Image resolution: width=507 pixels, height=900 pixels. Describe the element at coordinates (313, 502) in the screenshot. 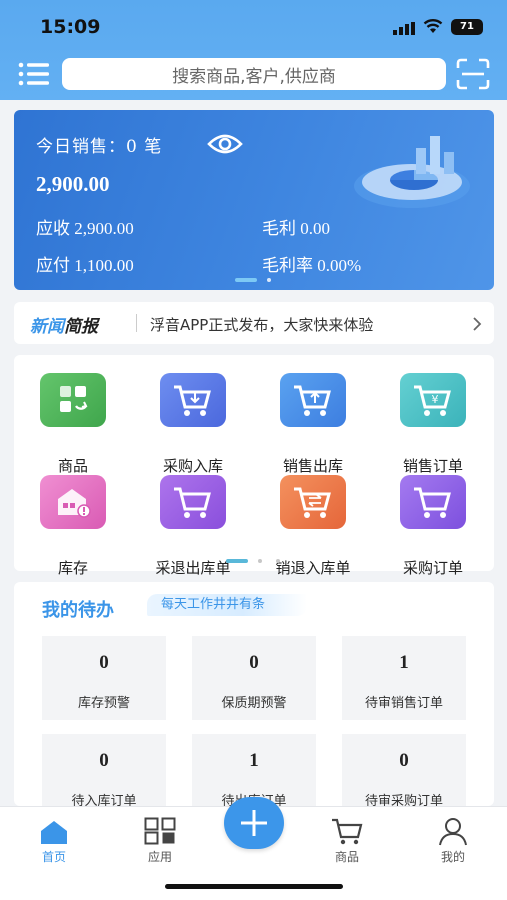

I see `cart-exchange-icon` at that location.